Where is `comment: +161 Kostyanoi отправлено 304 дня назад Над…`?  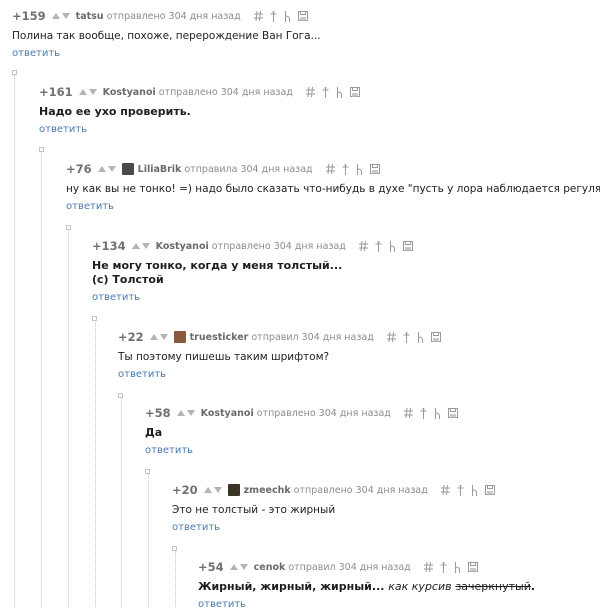
comment: +161 Kostyanoi отправлено 304 дня назад Над… is located at coordinates (199, 110).